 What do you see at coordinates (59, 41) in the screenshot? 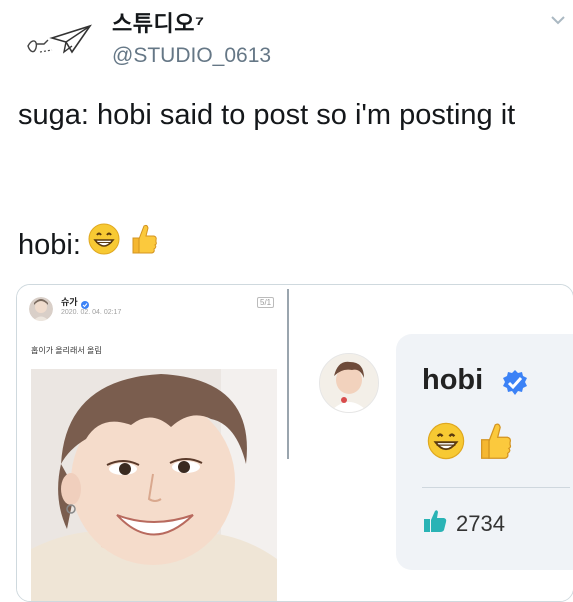
I see `paper-plane-doodle-icon` at bounding box center [59, 41].